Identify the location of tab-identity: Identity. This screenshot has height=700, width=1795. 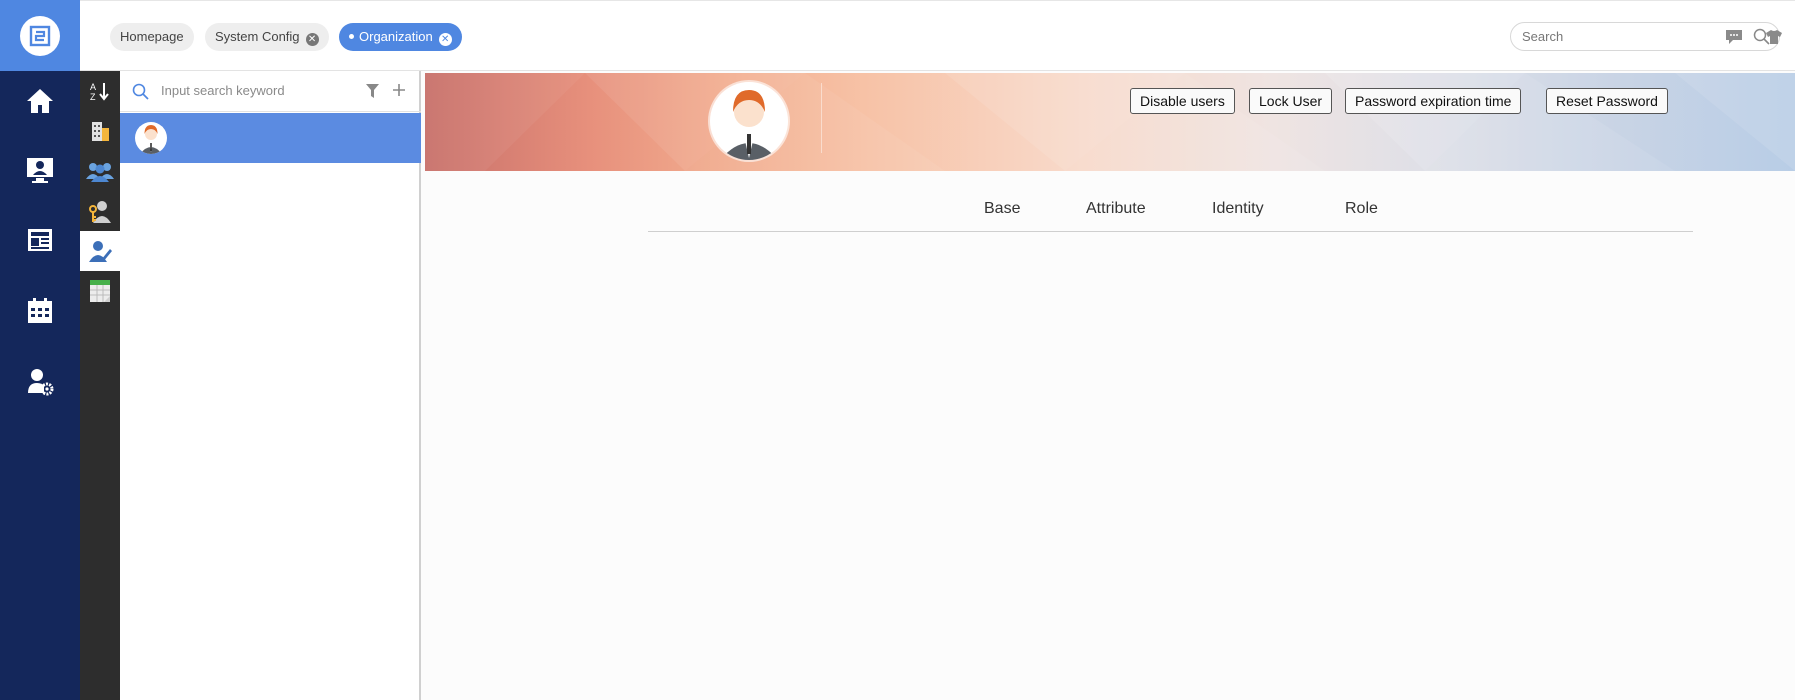
(1238, 209).